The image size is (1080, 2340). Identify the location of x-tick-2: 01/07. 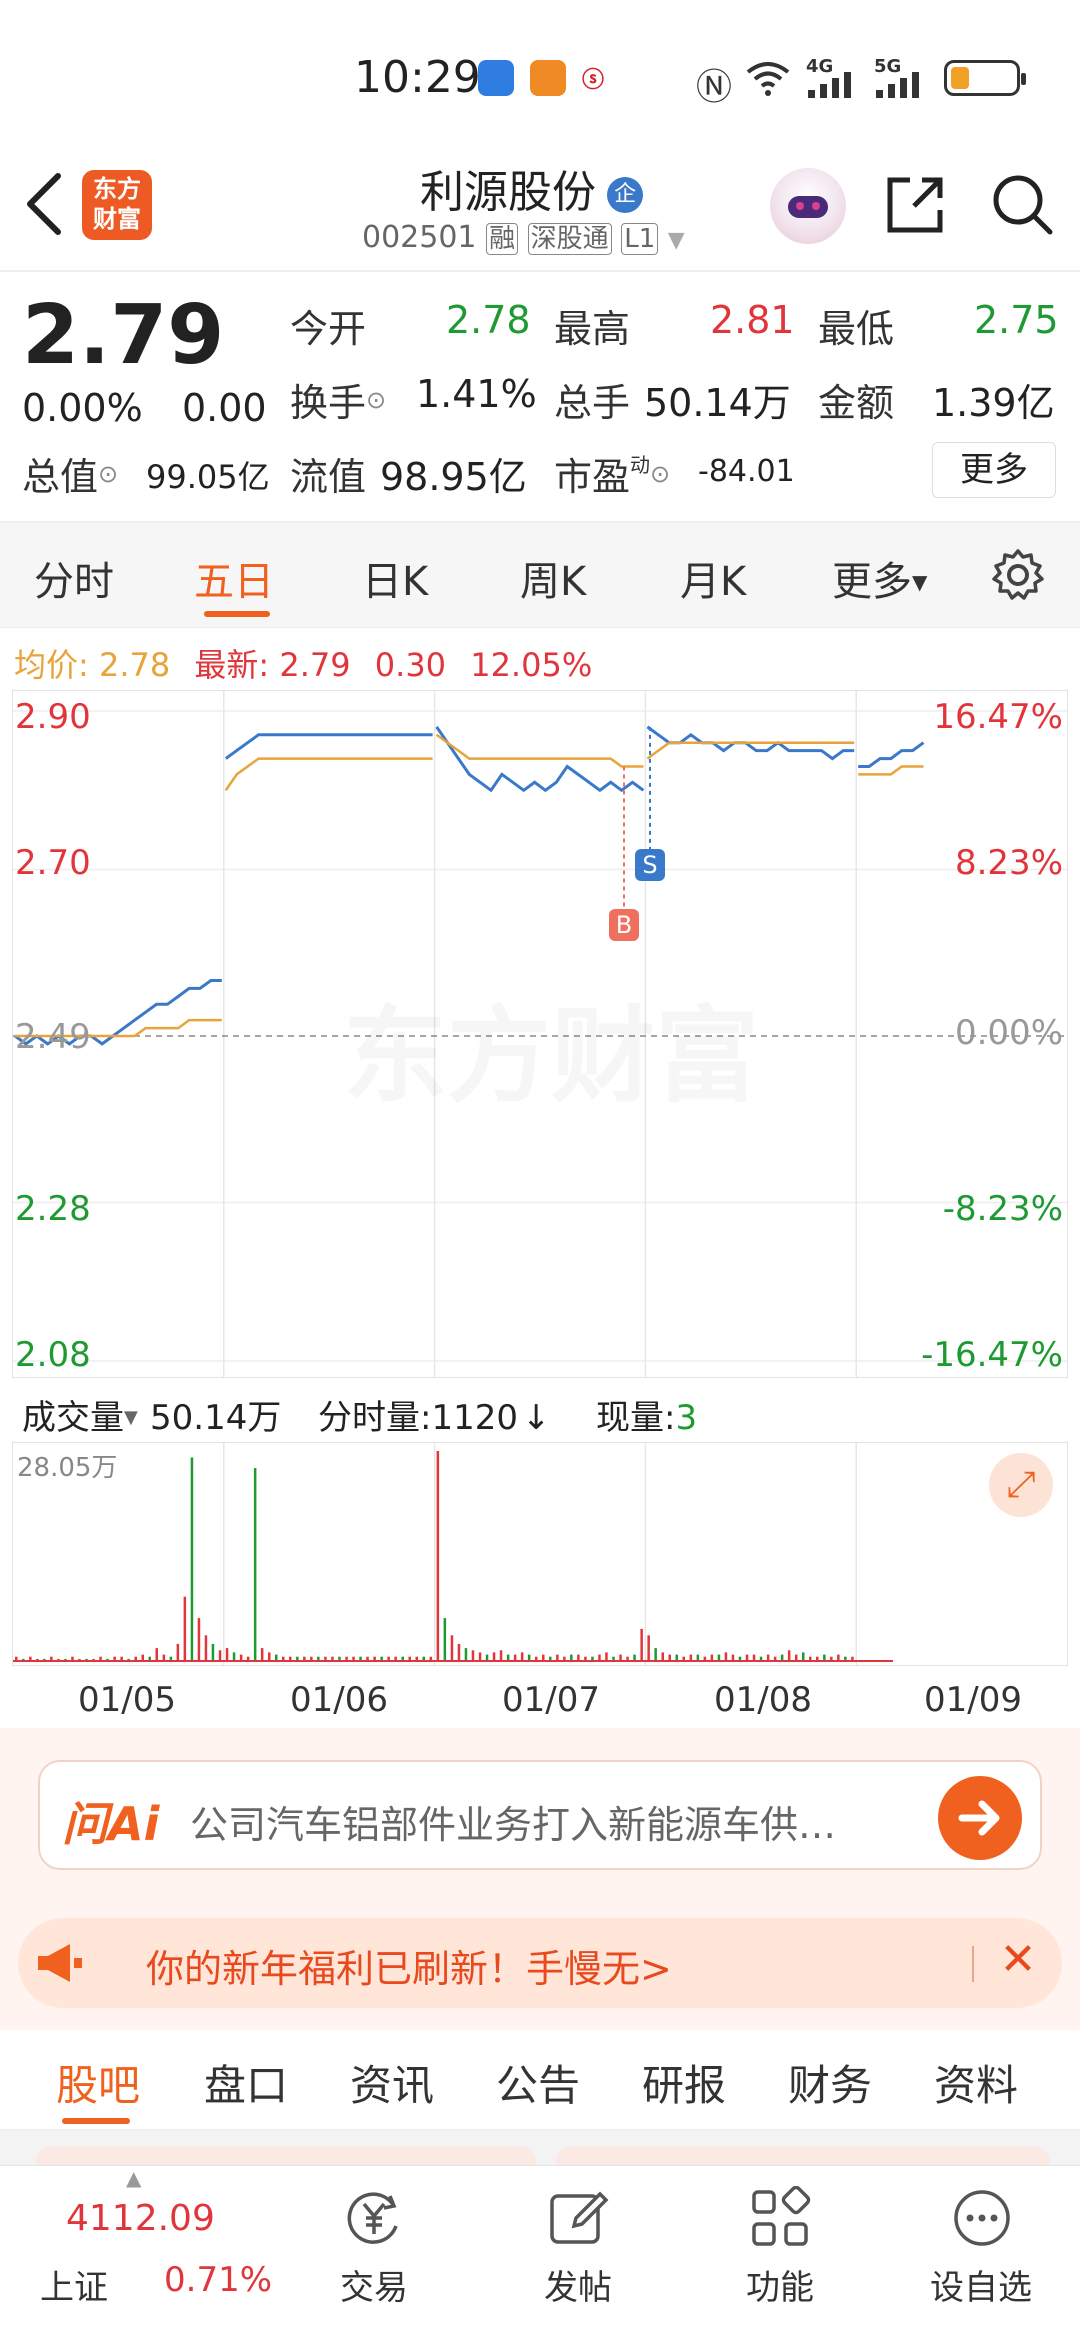
(551, 1700).